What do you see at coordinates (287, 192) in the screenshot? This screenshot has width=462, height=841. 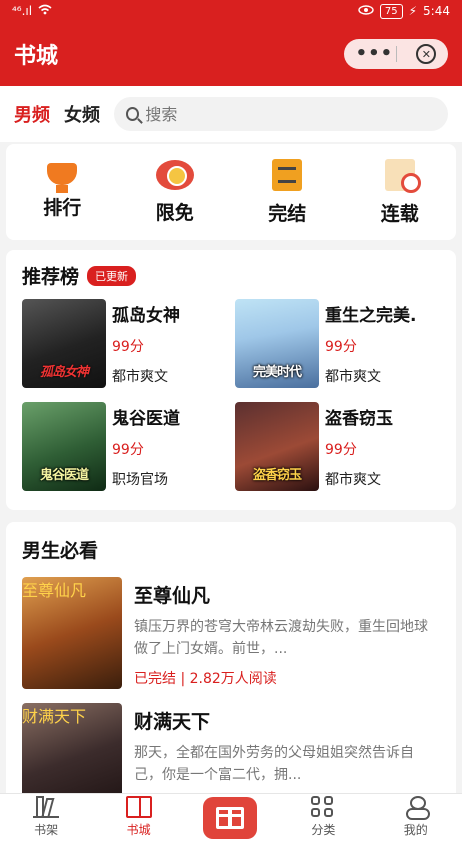 I see `quick-entry-finished: 完结` at bounding box center [287, 192].